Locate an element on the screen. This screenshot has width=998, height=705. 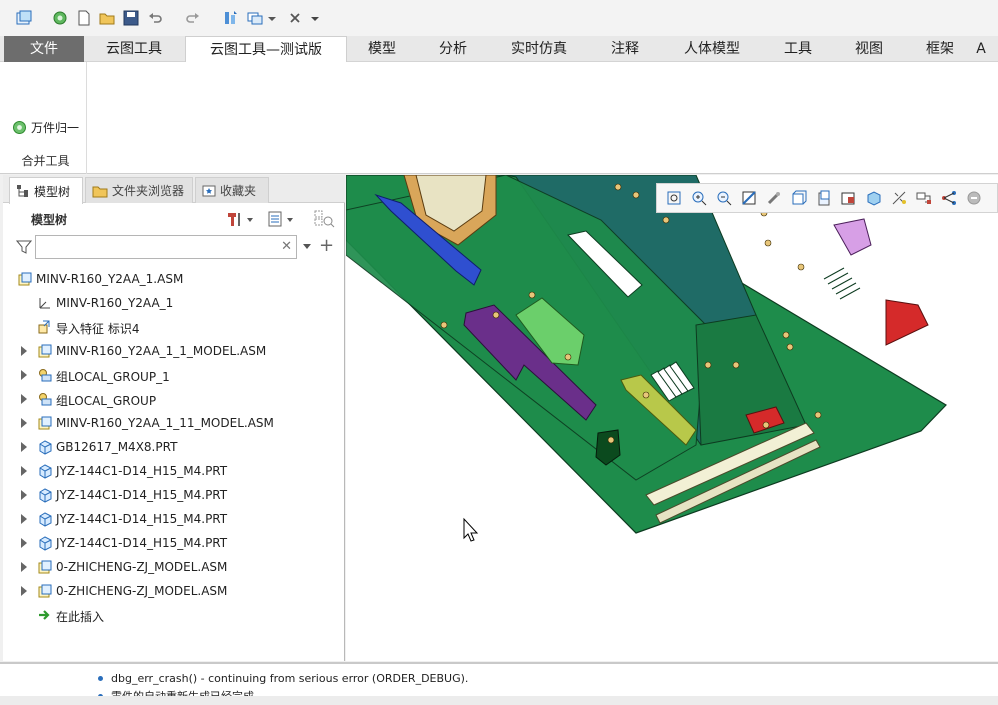
navigator-tabs: 模型树 文件夹浏览器 收藏夹 is located at coordinates (174, 189).